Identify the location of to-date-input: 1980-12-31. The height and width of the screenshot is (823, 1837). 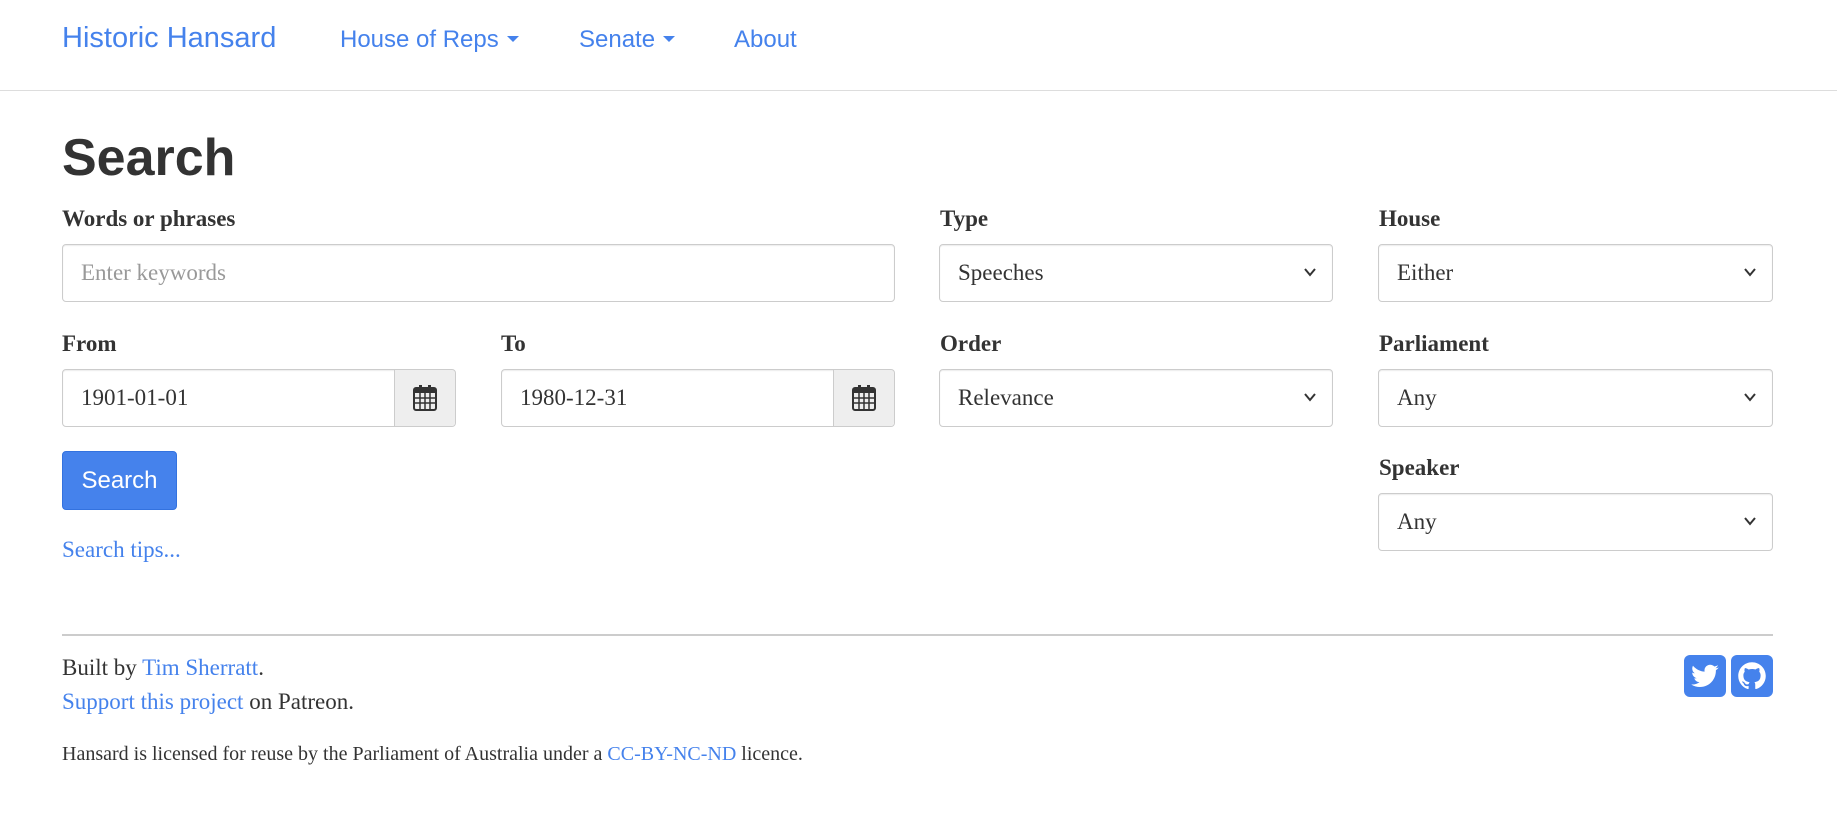
(698, 398).